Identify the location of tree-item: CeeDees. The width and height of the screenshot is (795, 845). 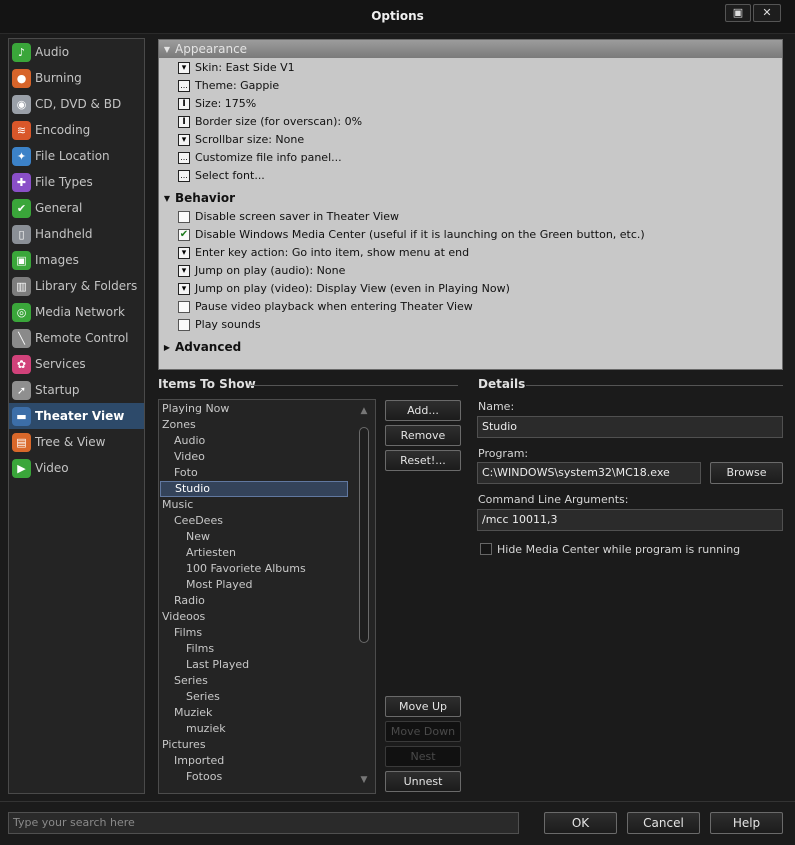
(254, 521).